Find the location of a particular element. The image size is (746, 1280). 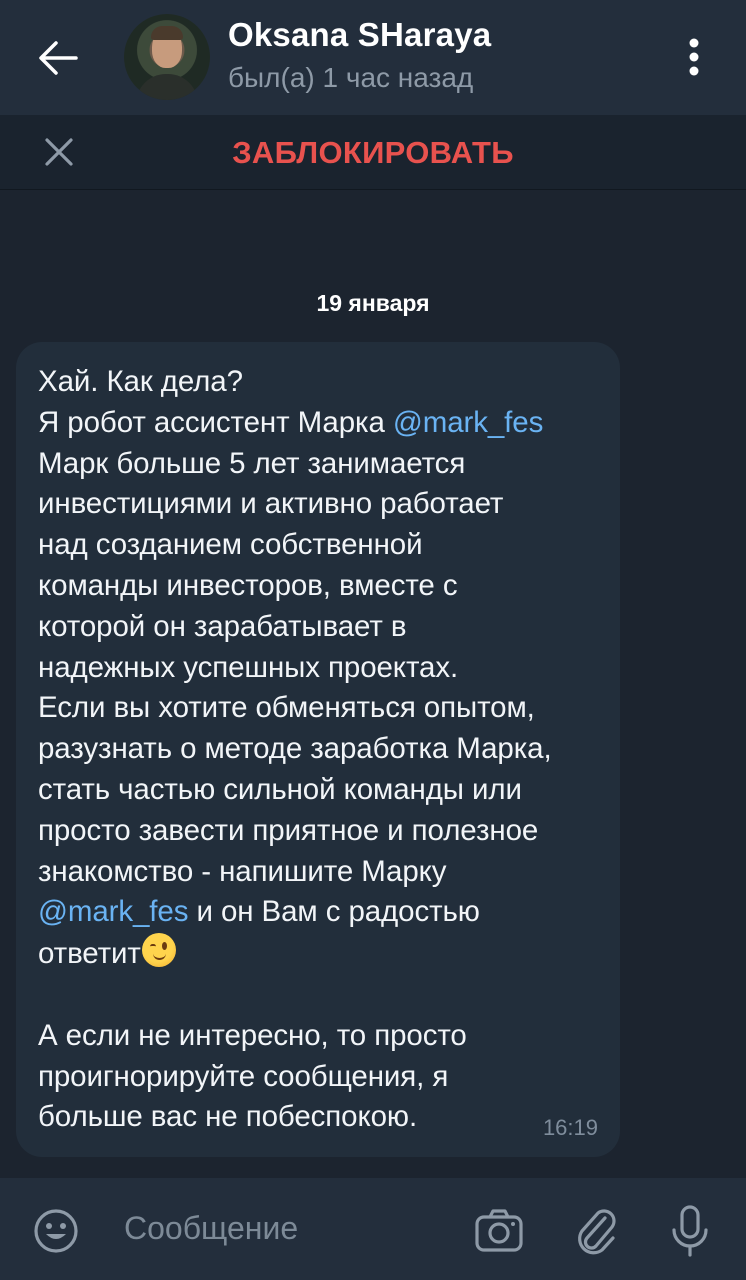

more-options-button is located at coordinates (694, 57).